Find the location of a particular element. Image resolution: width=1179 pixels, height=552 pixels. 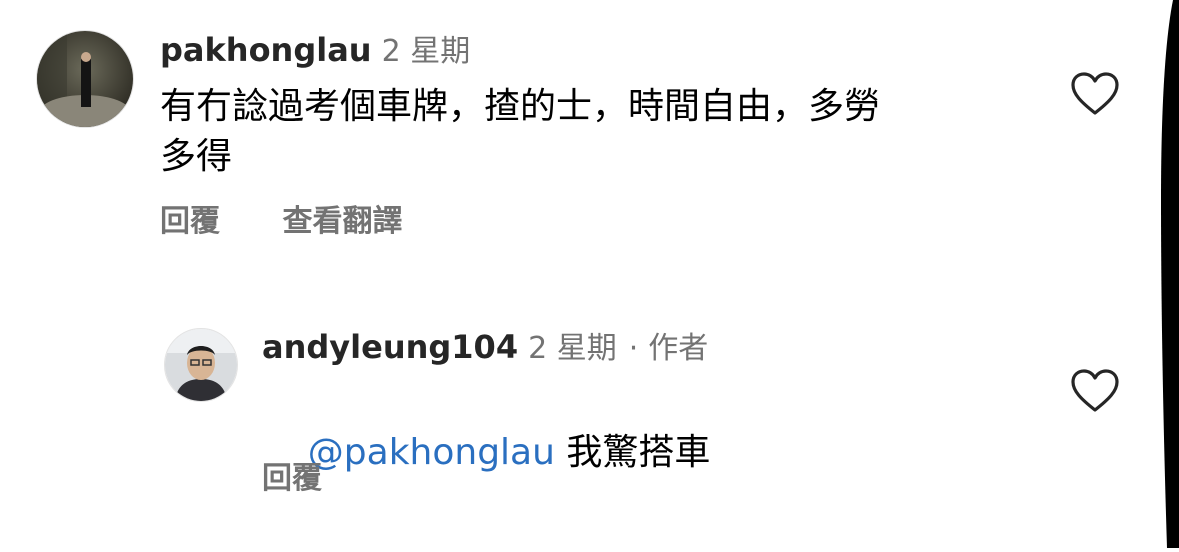

edge-decoration is located at coordinates (1170, 274).